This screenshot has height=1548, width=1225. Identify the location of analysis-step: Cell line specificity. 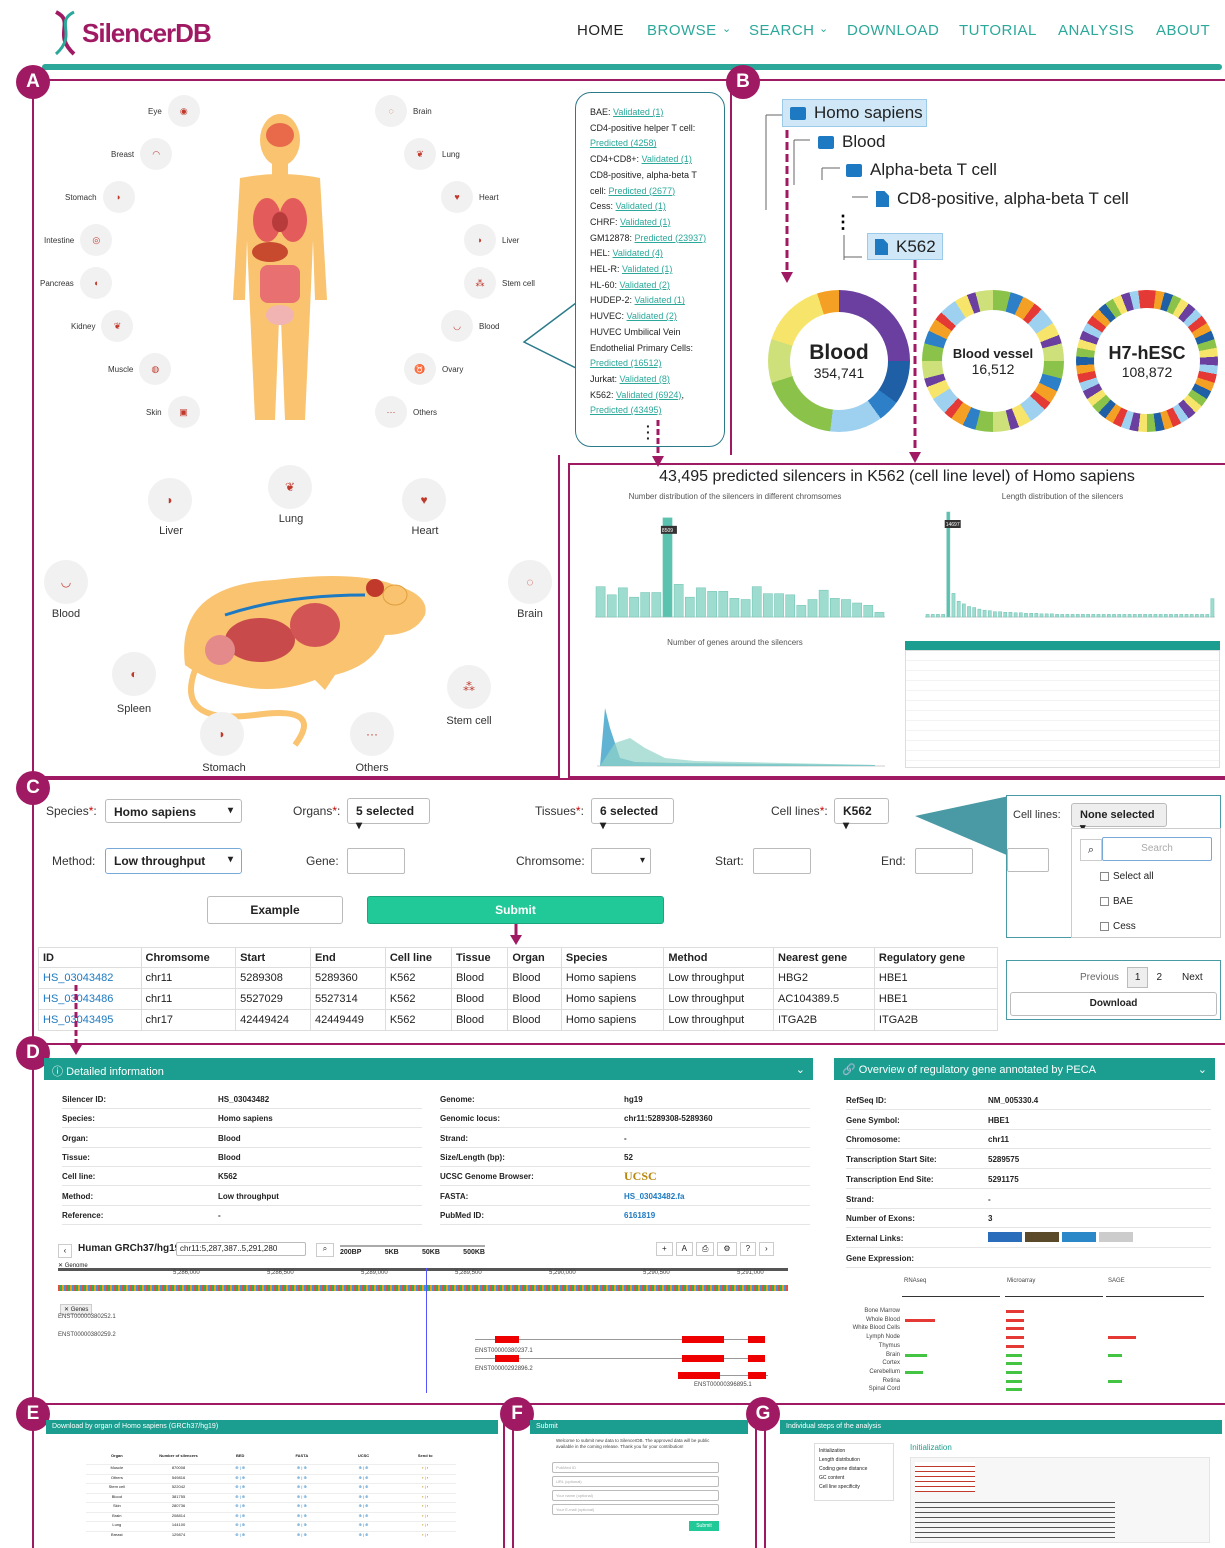
(854, 1487).